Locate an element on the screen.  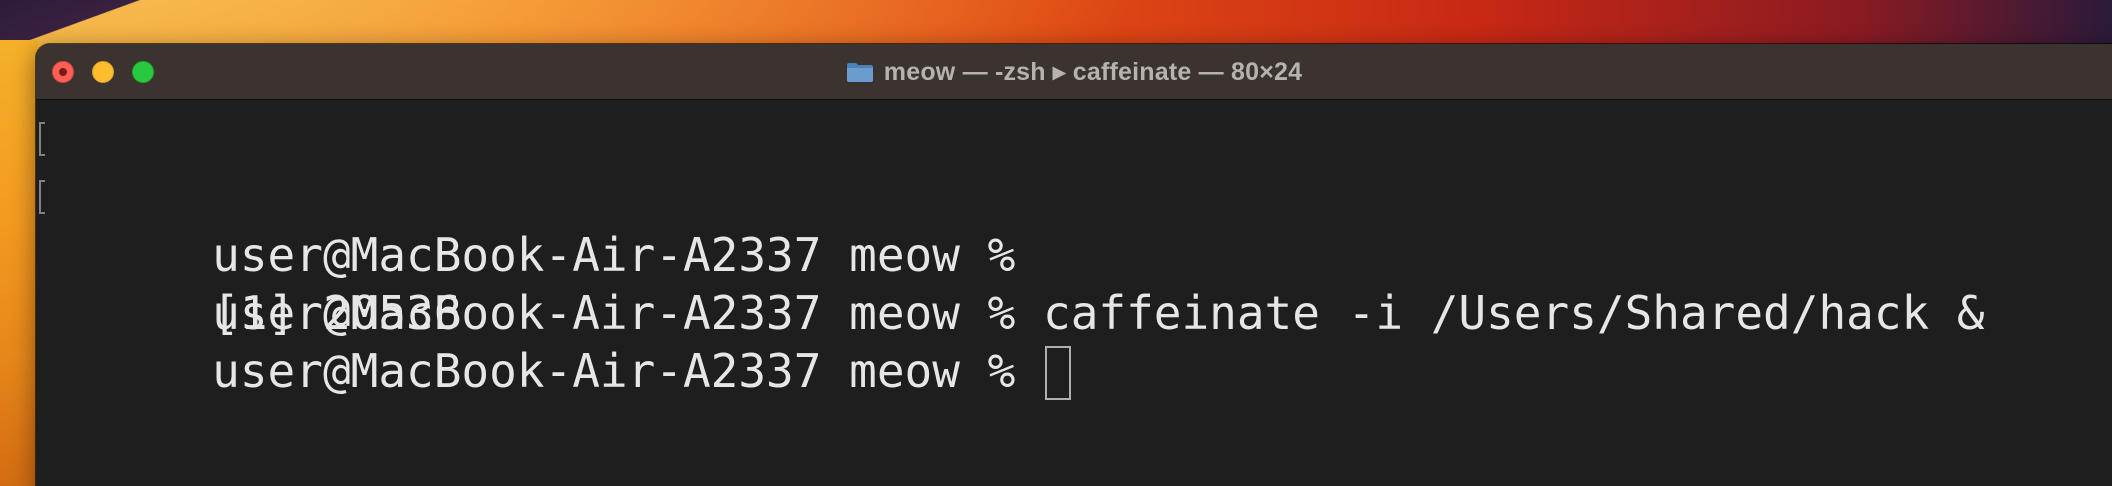
title-bar: meow — -zsh ▸ caffeinate — 80×24 is located at coordinates (1074, 72).